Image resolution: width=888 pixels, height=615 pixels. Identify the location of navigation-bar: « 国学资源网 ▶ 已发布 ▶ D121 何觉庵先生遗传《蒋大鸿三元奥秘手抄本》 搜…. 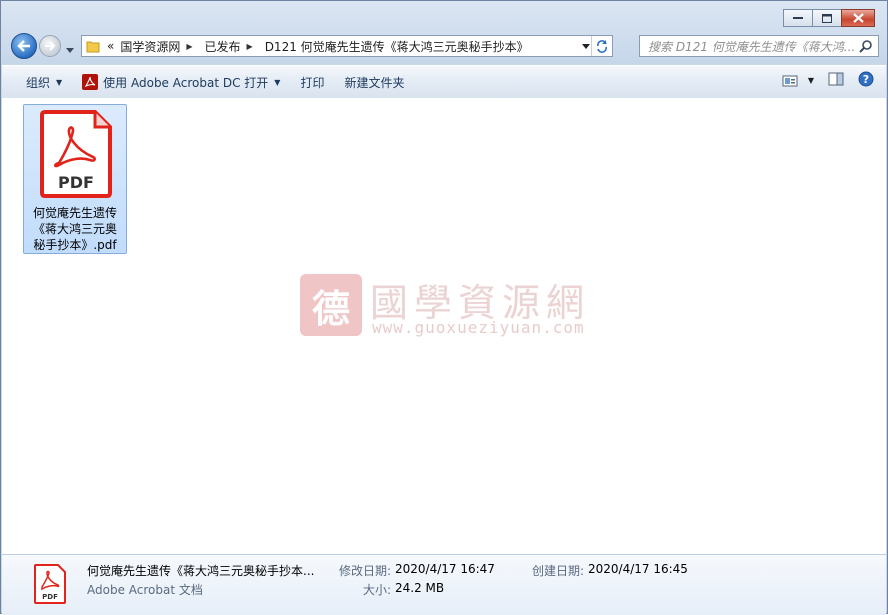
(444, 47).